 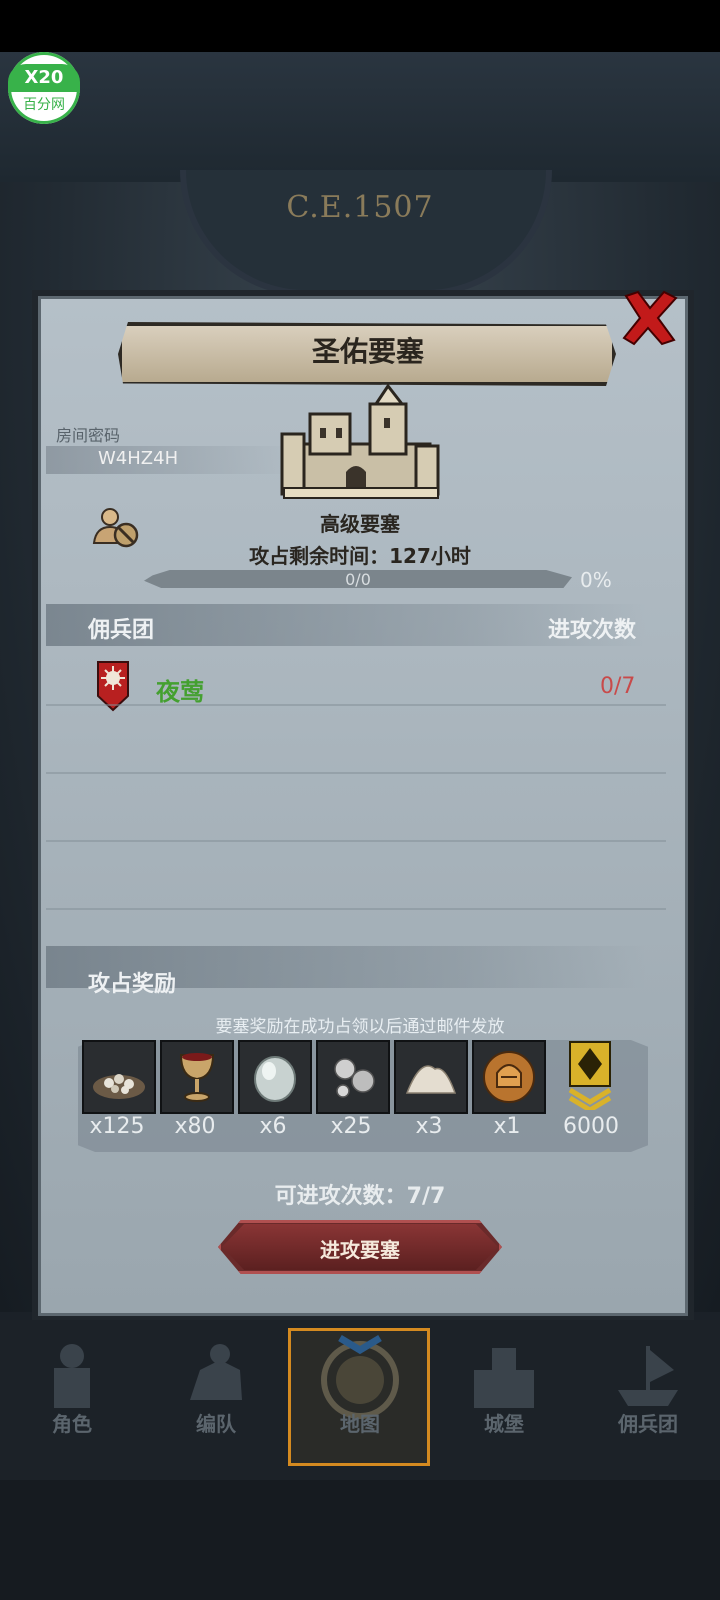 What do you see at coordinates (360, 1376) in the screenshot?
I see `map-compass-icon` at bounding box center [360, 1376].